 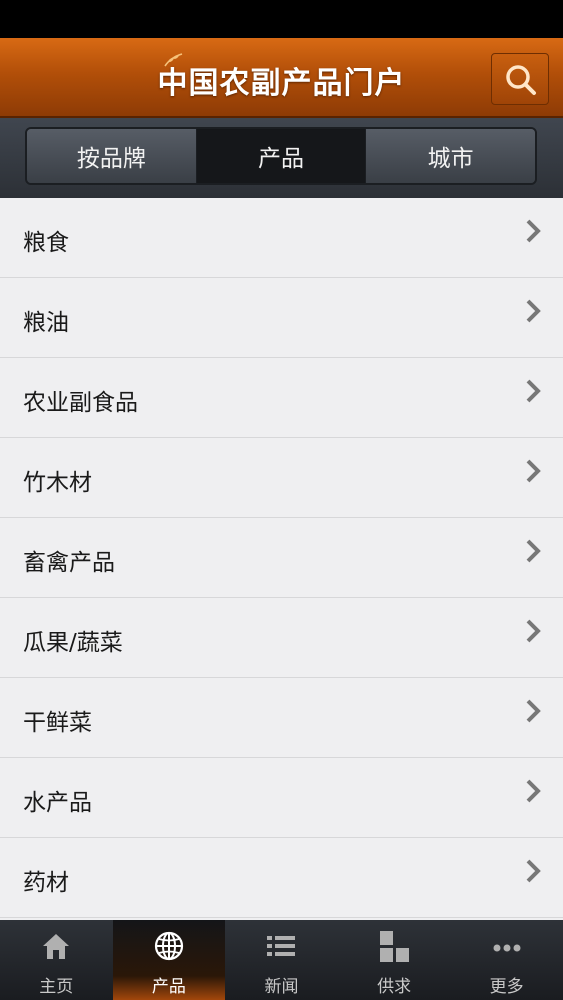 I want to click on status-bar, so click(x=281, y=19).